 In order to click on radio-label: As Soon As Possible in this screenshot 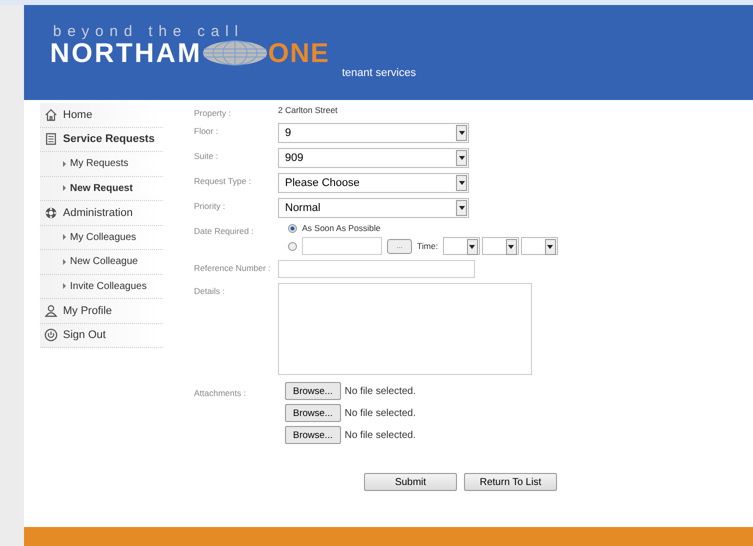, I will do `click(341, 228)`.